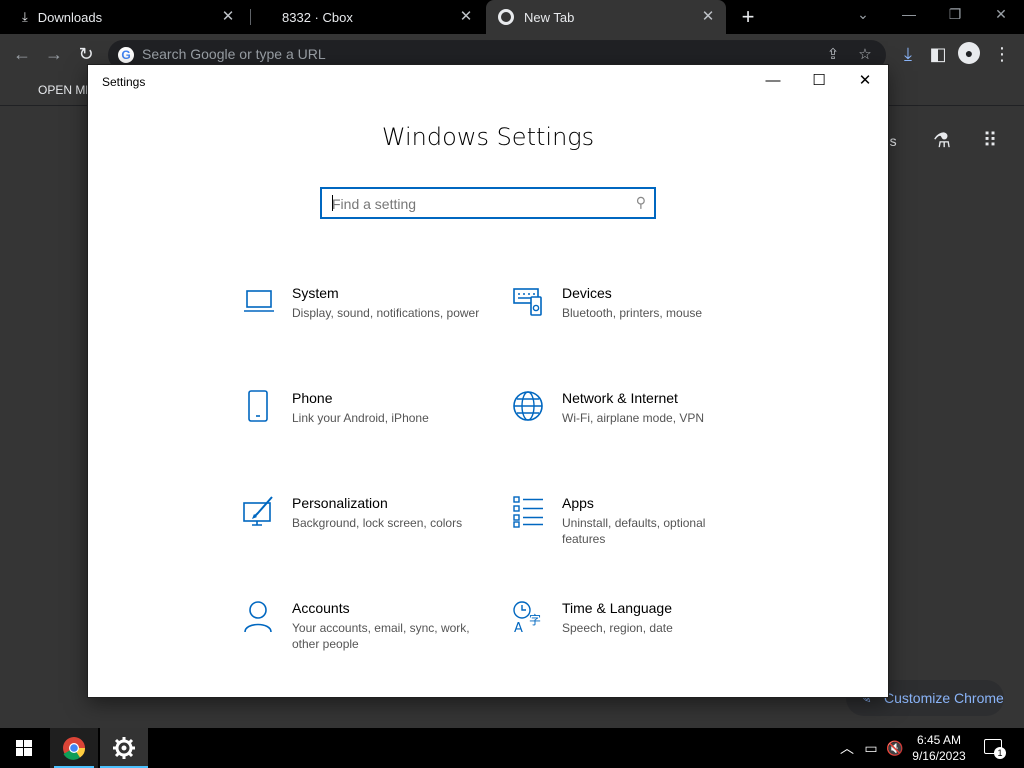 This screenshot has height=768, width=1024. What do you see at coordinates (587, 293) in the screenshot?
I see `category-label: Devices` at bounding box center [587, 293].